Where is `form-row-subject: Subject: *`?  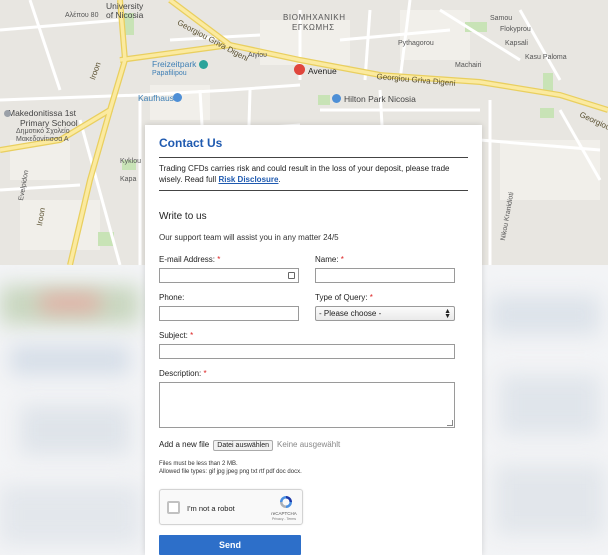
form-row-subject: Subject: * is located at coordinates (313, 350).